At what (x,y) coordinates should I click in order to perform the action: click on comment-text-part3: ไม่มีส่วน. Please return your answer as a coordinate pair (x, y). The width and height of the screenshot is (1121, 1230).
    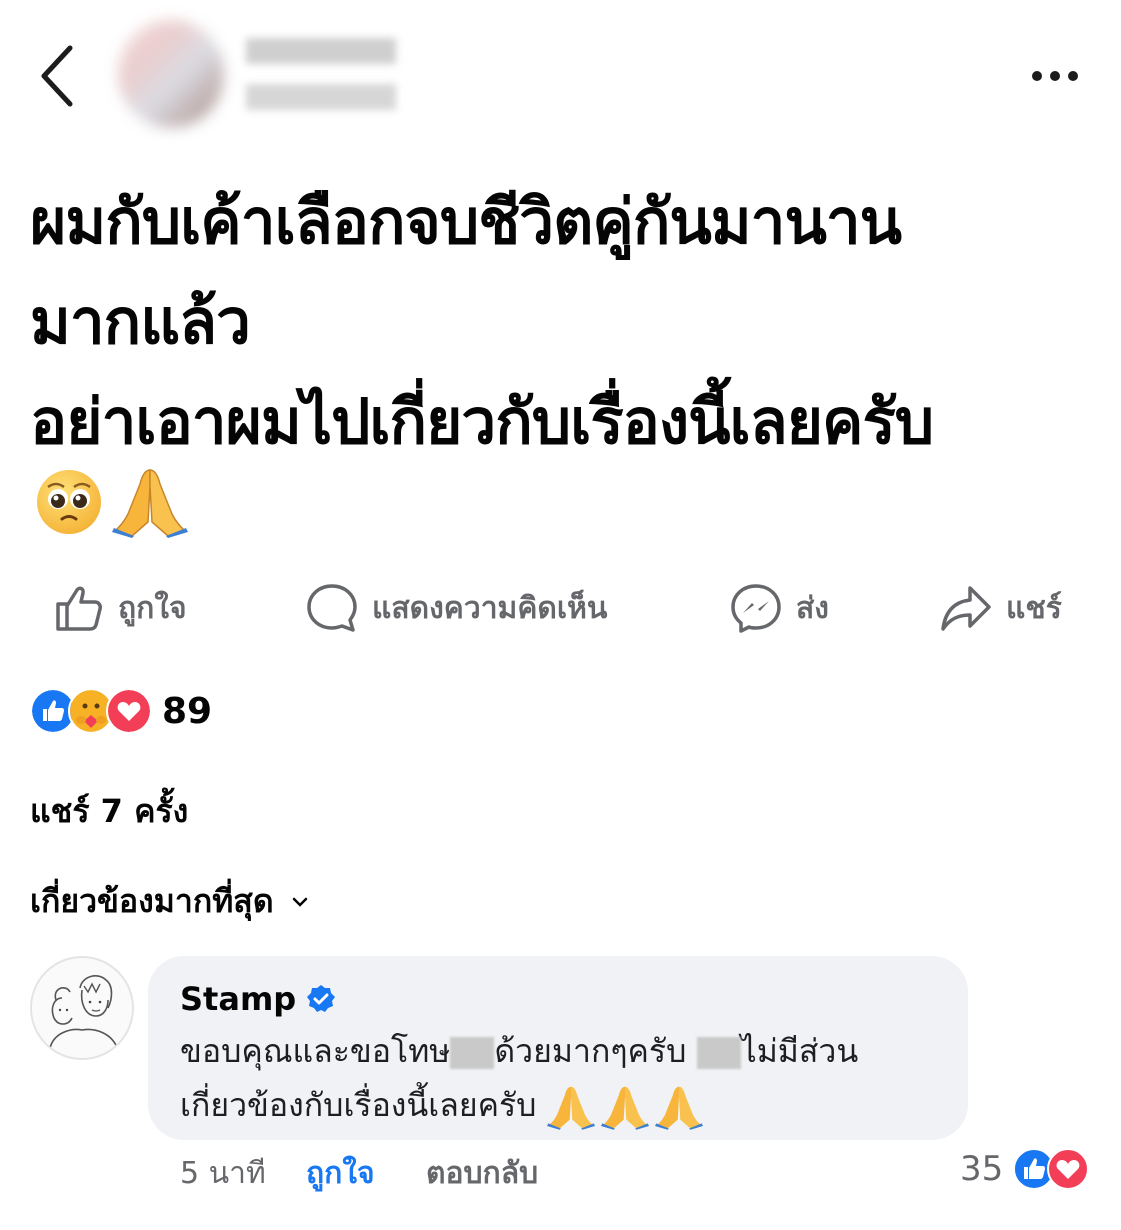
    Looking at the image, I should click on (799, 1051).